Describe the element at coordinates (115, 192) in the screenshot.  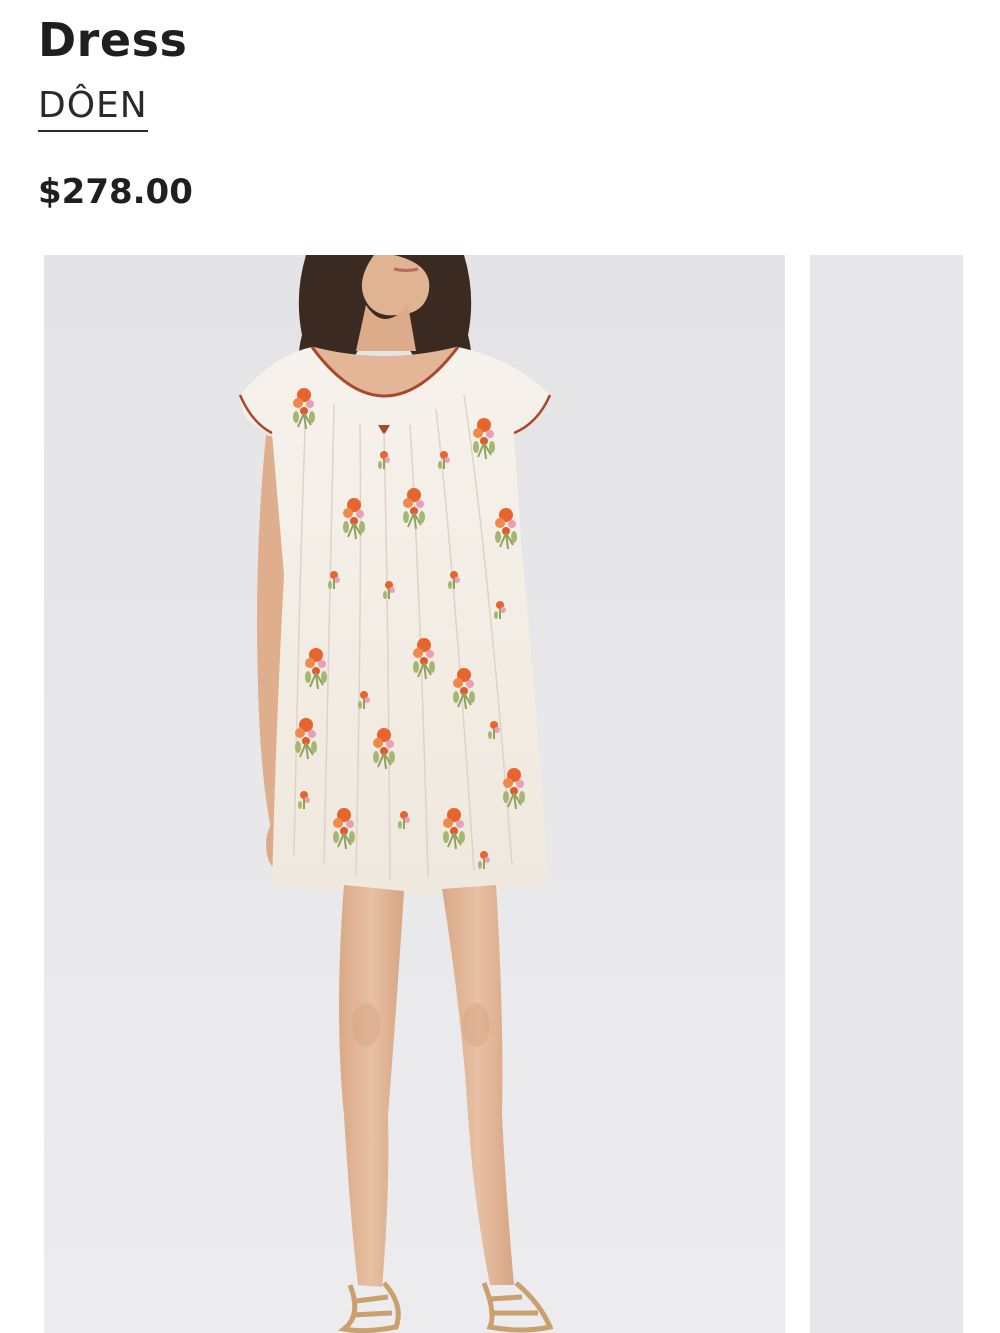
I see `product-price: $278.00` at that location.